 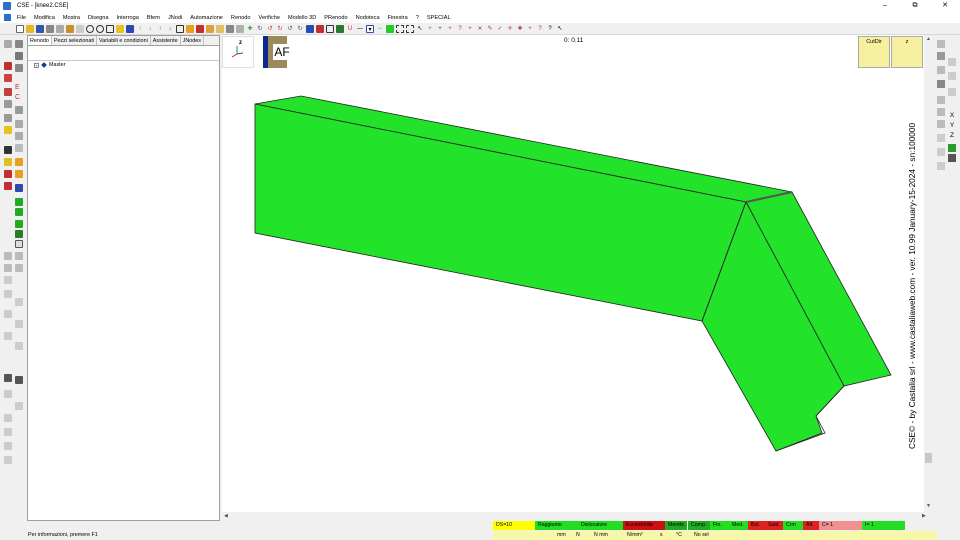 What do you see at coordinates (8, 186) in the screenshot?
I see `tool-mix6-icon` at bounding box center [8, 186].